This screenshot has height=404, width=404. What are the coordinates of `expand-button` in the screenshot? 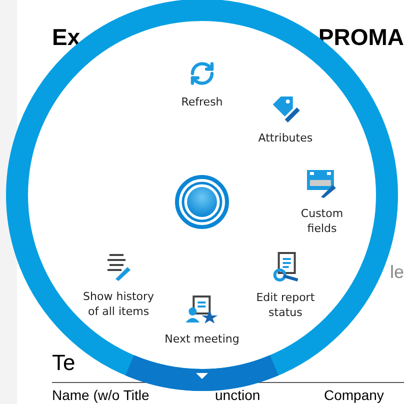 It's located at (202, 372).